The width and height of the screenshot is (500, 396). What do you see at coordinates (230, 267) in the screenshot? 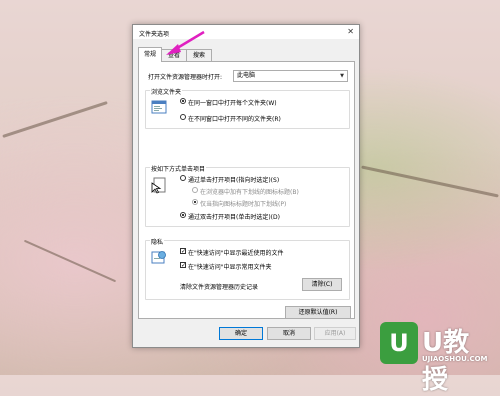
I see `show-frequent-folders-label: 在"快速访问"中显示常用文件夹` at bounding box center [230, 267].